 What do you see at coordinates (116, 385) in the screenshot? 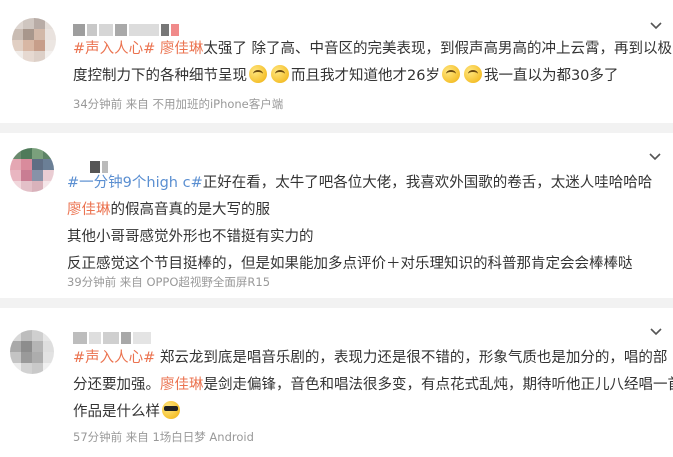
I see `comment-text-segment: 分还要加强。` at bounding box center [116, 385].